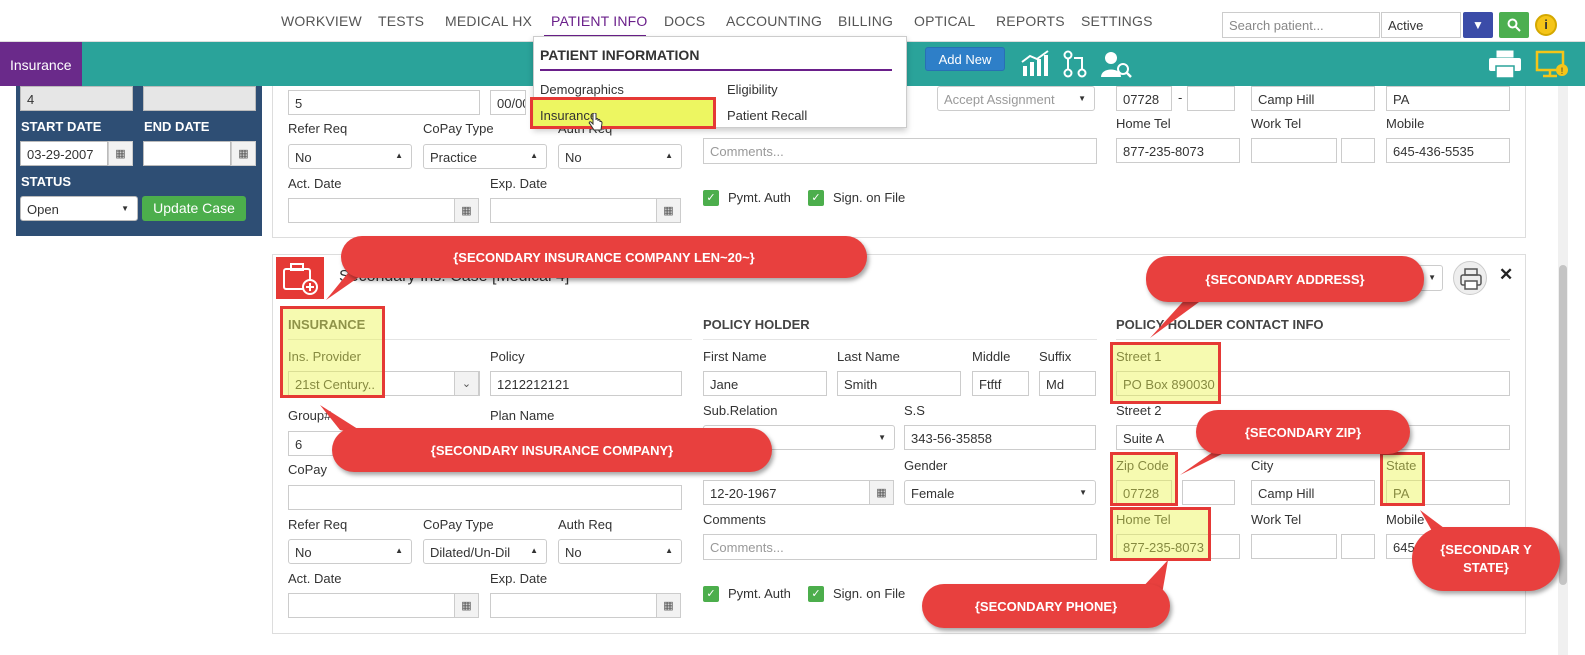 Image resolution: width=1585 pixels, height=655 pixels. What do you see at coordinates (1067, 383) in the screenshot?
I see `suffix-input: Md` at bounding box center [1067, 383].